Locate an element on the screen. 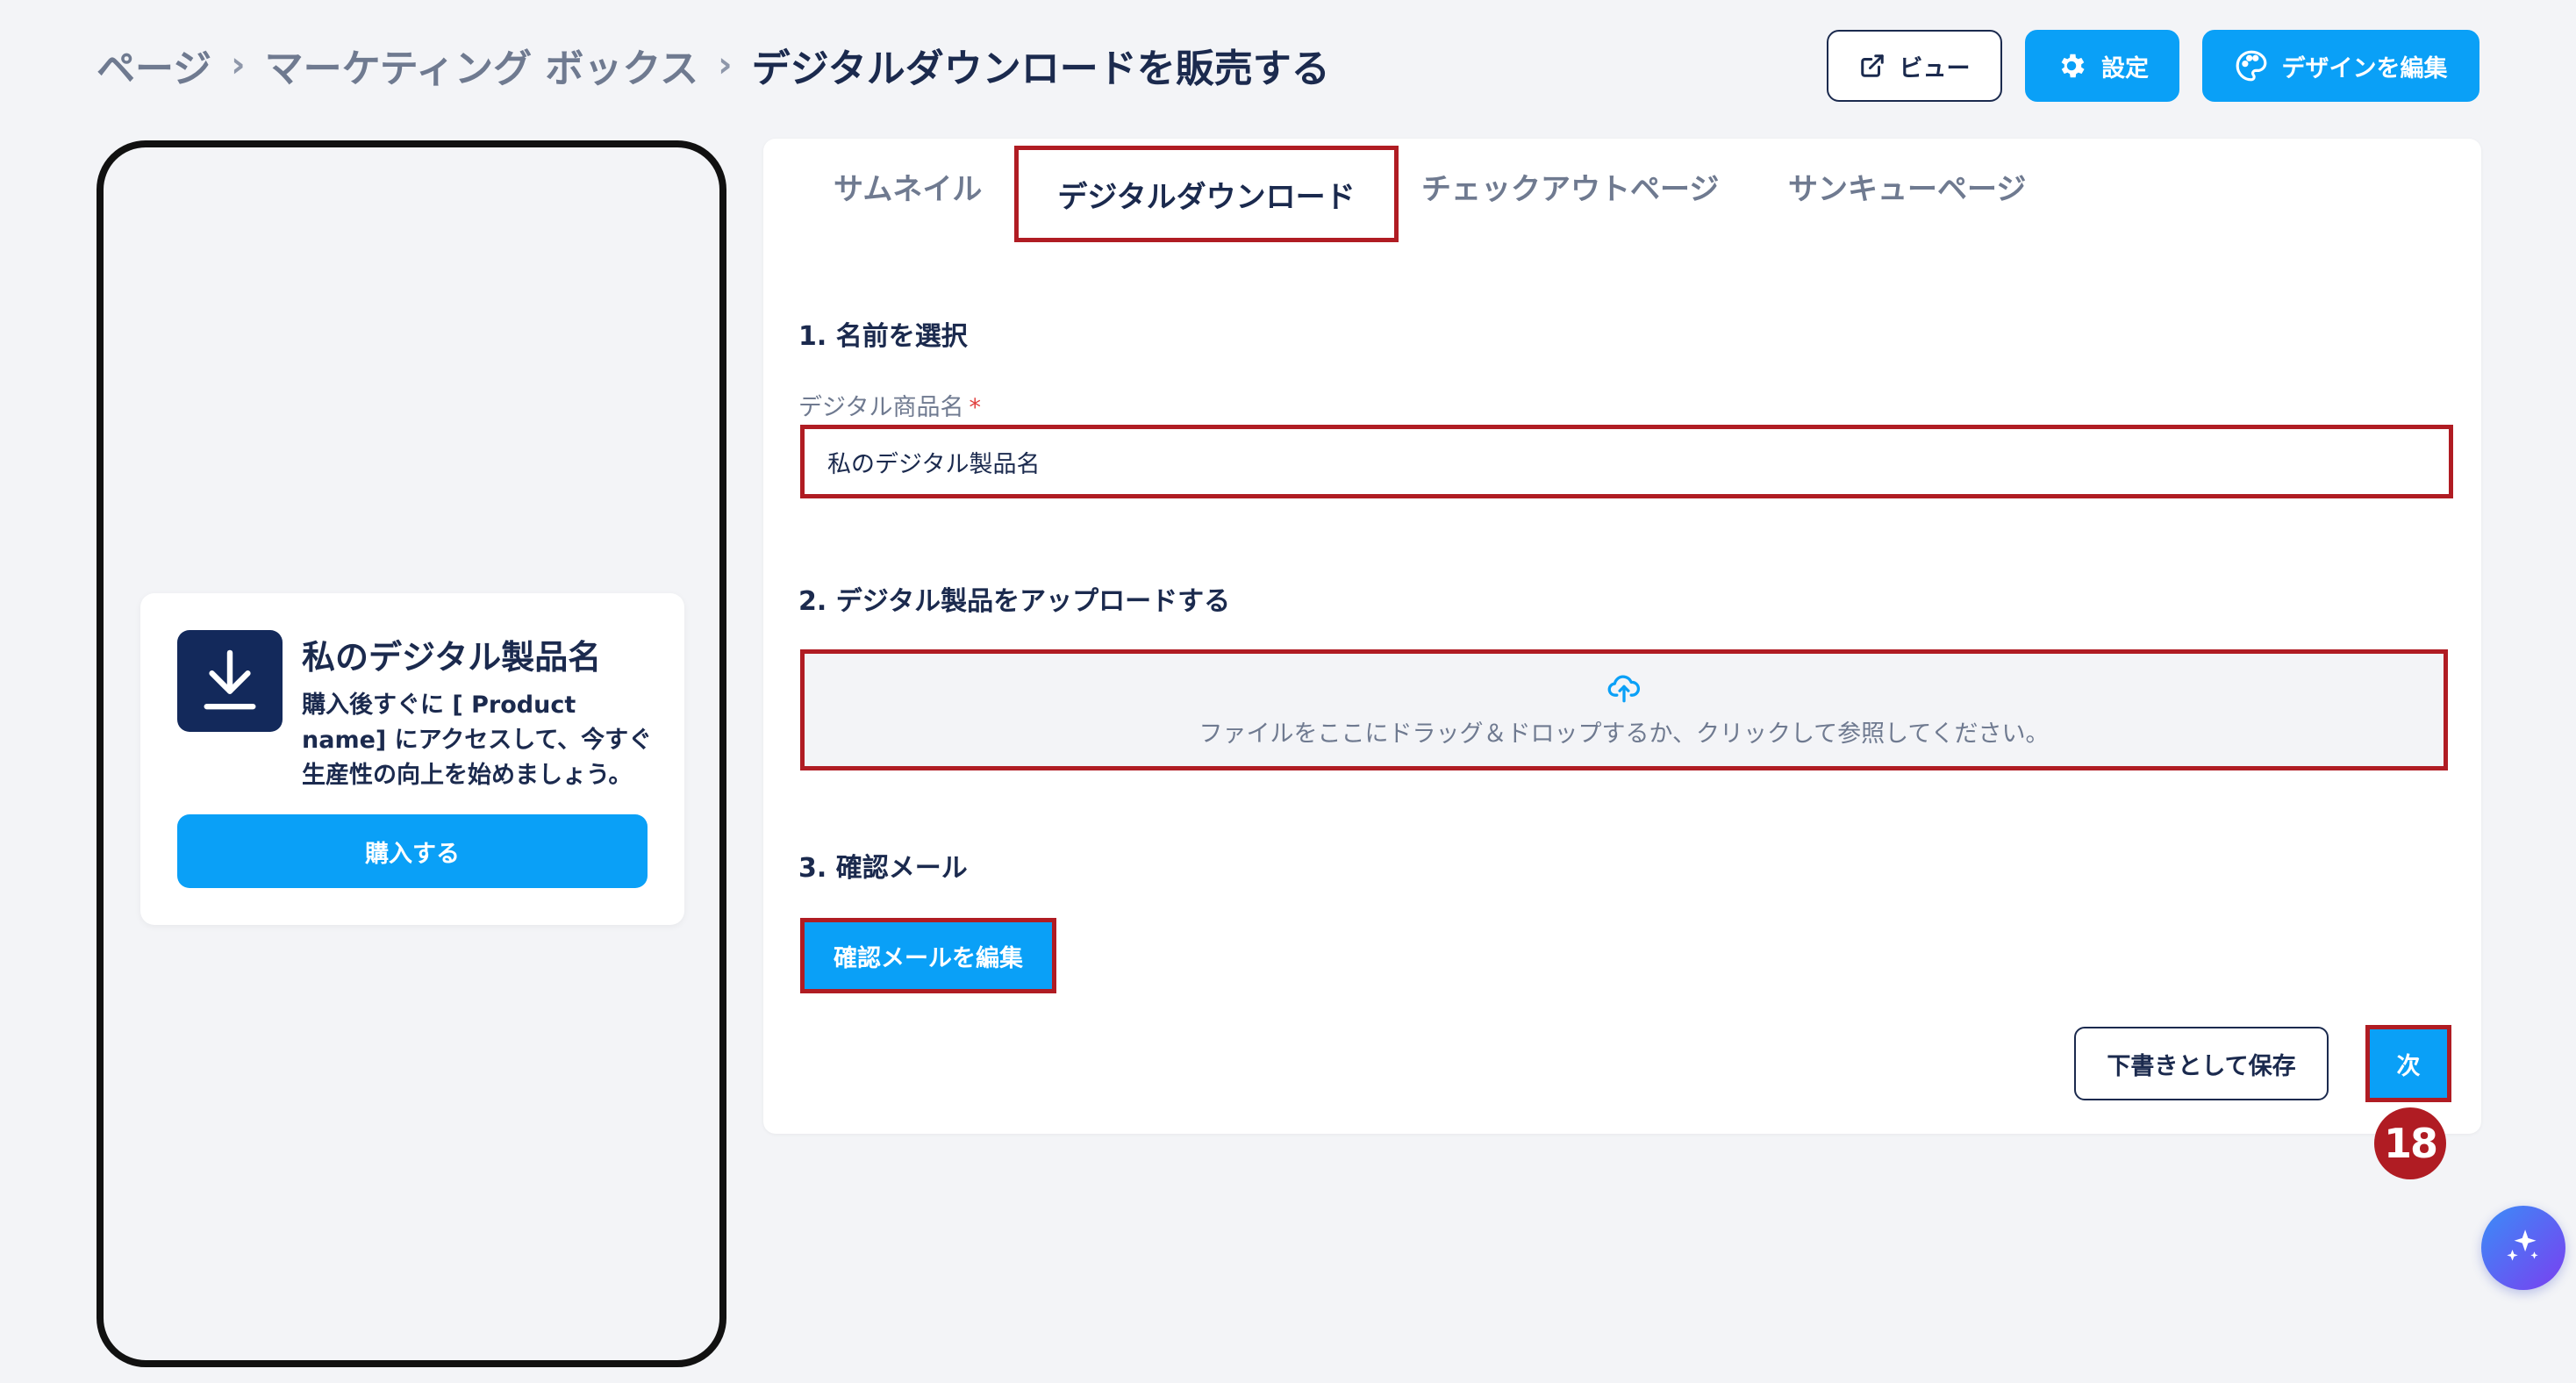  palette-icon is located at coordinates (2251, 65).